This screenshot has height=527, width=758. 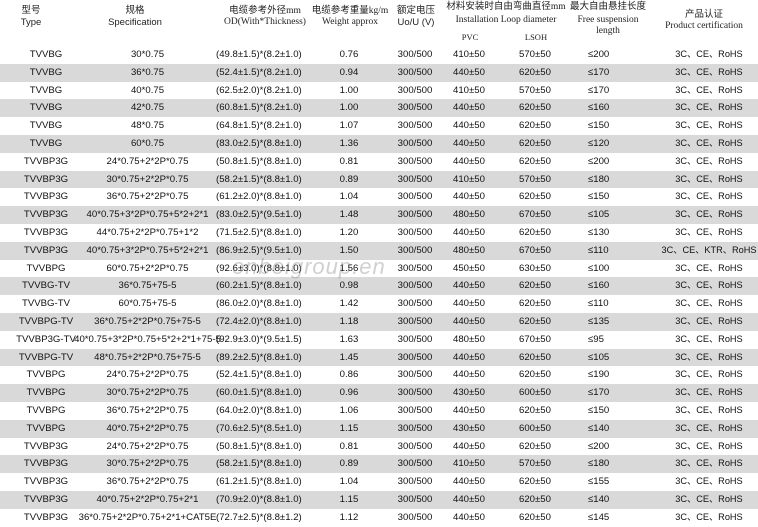 What do you see at coordinates (135, 11) in the screenshot?
I see `header-spec-cn: 规格` at bounding box center [135, 11].